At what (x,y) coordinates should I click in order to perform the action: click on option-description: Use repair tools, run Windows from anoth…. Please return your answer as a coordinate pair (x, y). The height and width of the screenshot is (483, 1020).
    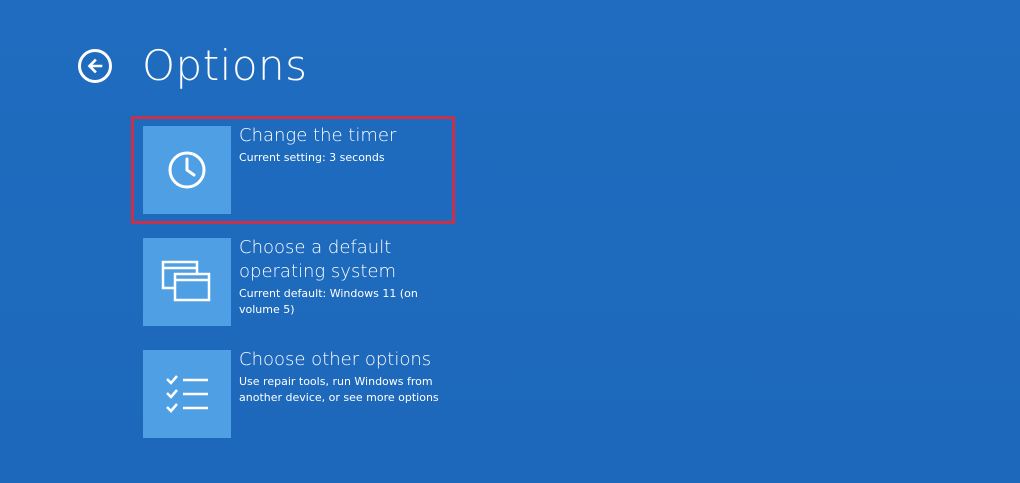
    Looking at the image, I should click on (339, 389).